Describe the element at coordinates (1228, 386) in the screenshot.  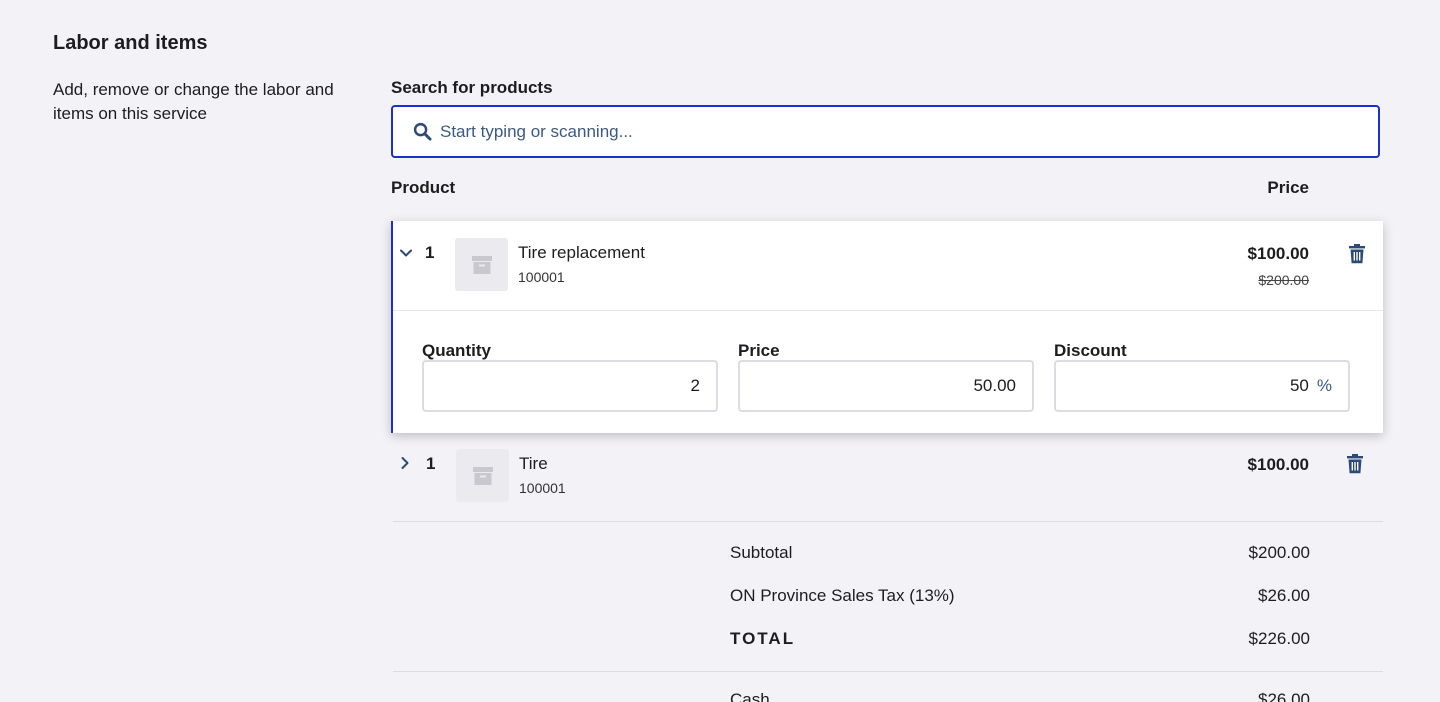
I see `discount-input` at that location.